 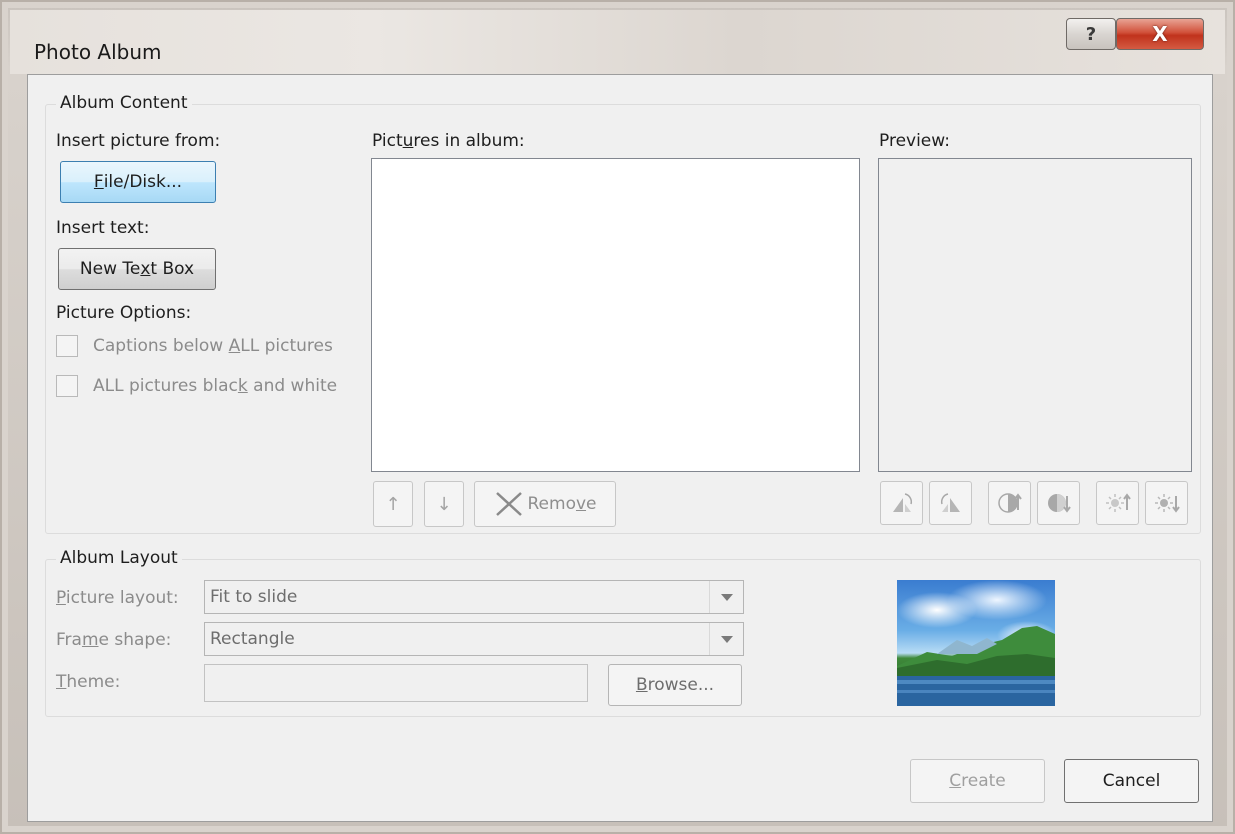 I want to click on contrast-down-icon, so click(x=1059, y=503).